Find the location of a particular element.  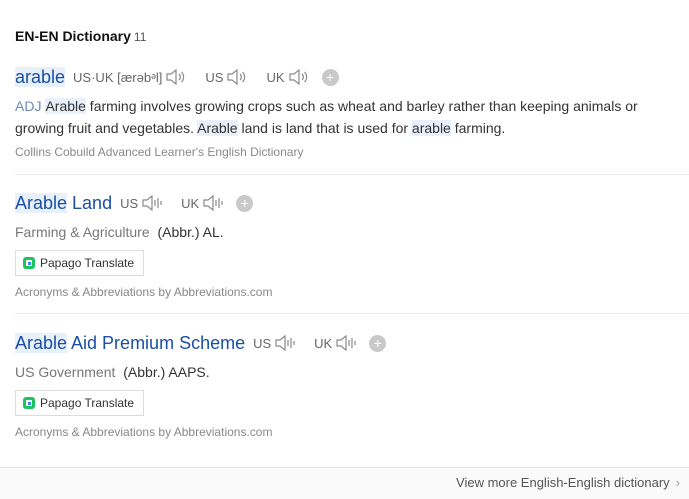

headword-link: arable is located at coordinates (40, 77).